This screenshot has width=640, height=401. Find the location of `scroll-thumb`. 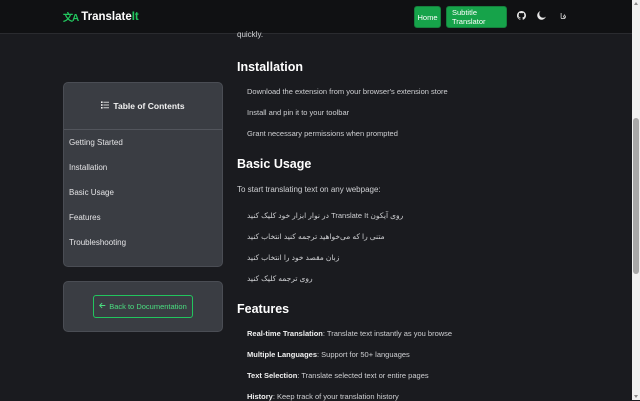

scroll-thumb is located at coordinates (636, 196).